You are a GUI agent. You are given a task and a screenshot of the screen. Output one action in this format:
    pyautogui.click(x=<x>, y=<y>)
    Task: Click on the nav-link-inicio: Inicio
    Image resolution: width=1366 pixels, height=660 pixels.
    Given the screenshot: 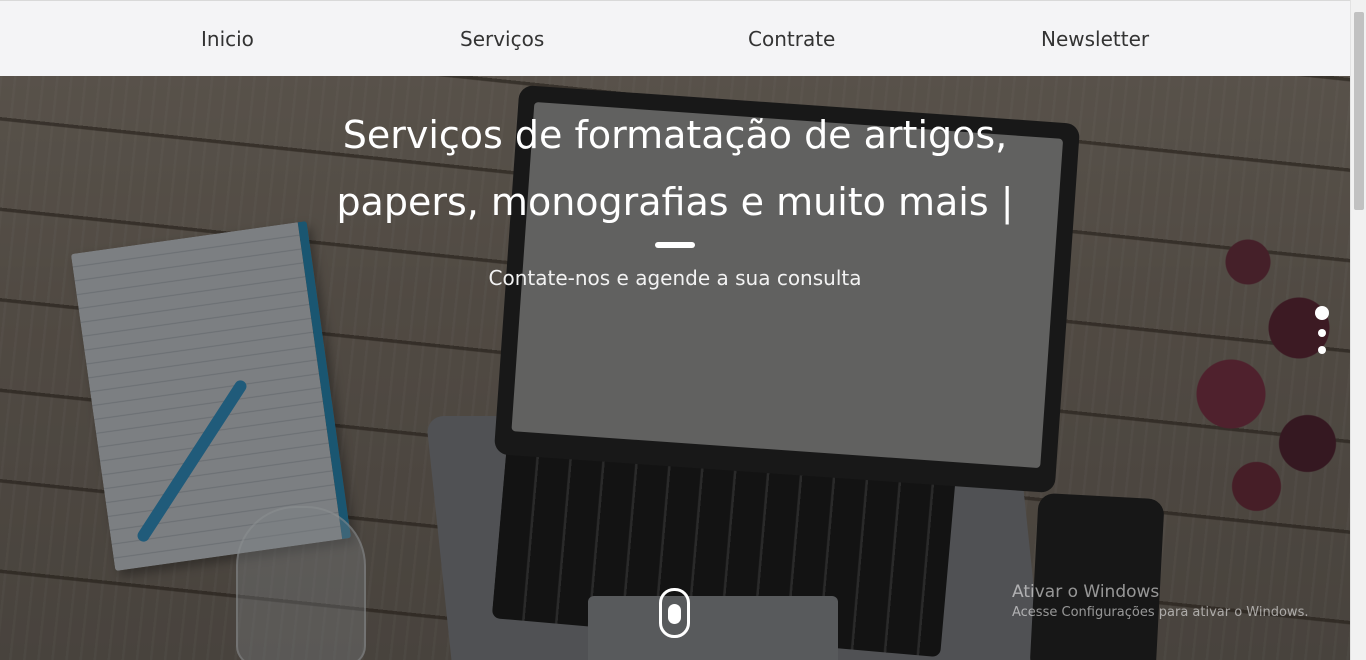 What is the action you would take?
    pyautogui.click(x=227, y=39)
    